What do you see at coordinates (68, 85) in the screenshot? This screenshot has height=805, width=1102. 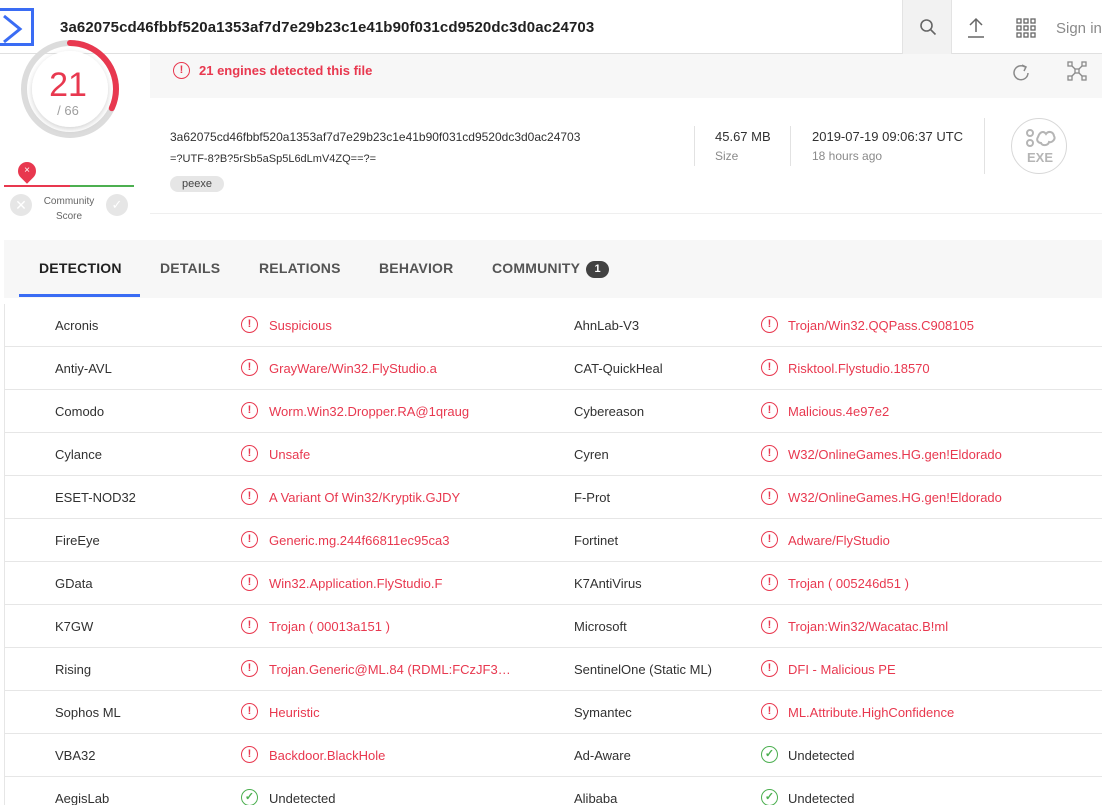 I see `detected-count: 21` at bounding box center [68, 85].